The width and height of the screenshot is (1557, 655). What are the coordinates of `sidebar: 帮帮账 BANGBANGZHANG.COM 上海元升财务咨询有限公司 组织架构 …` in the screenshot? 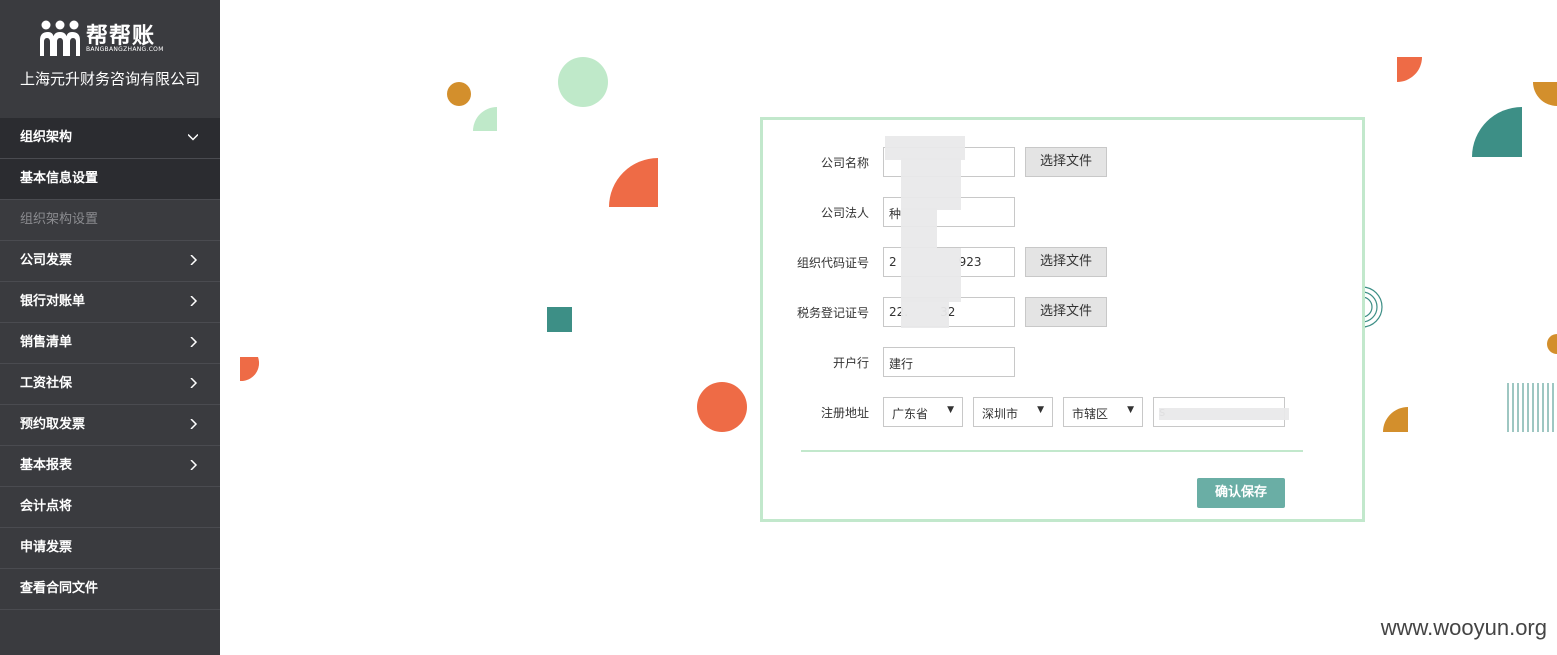 It's located at (110, 327).